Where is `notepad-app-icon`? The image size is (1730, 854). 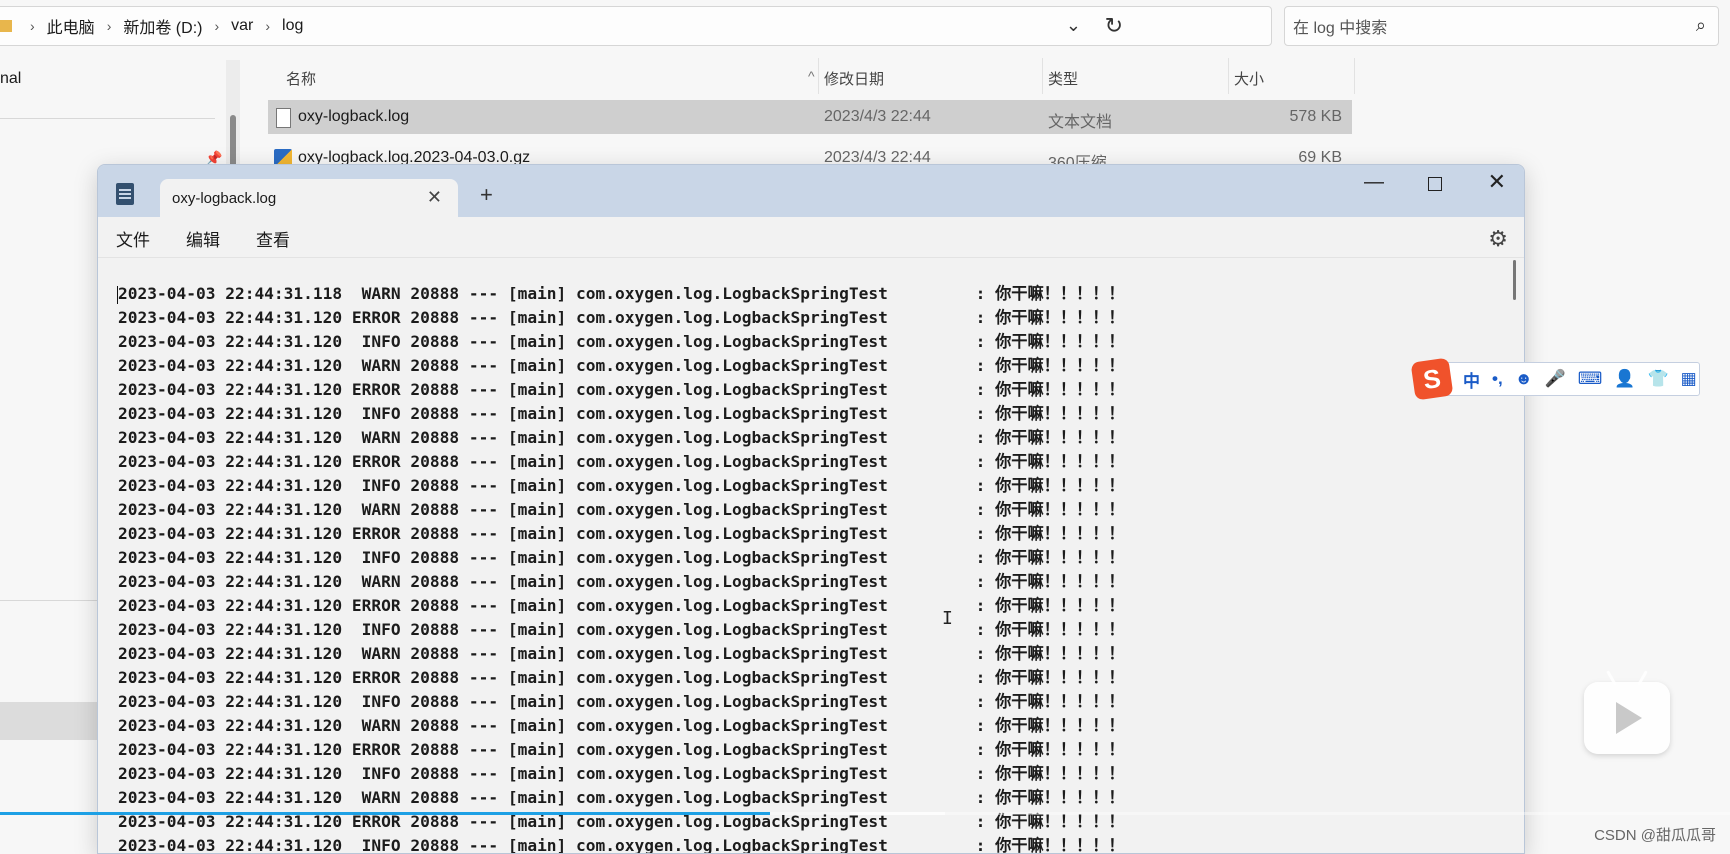
notepad-app-icon is located at coordinates (125, 194).